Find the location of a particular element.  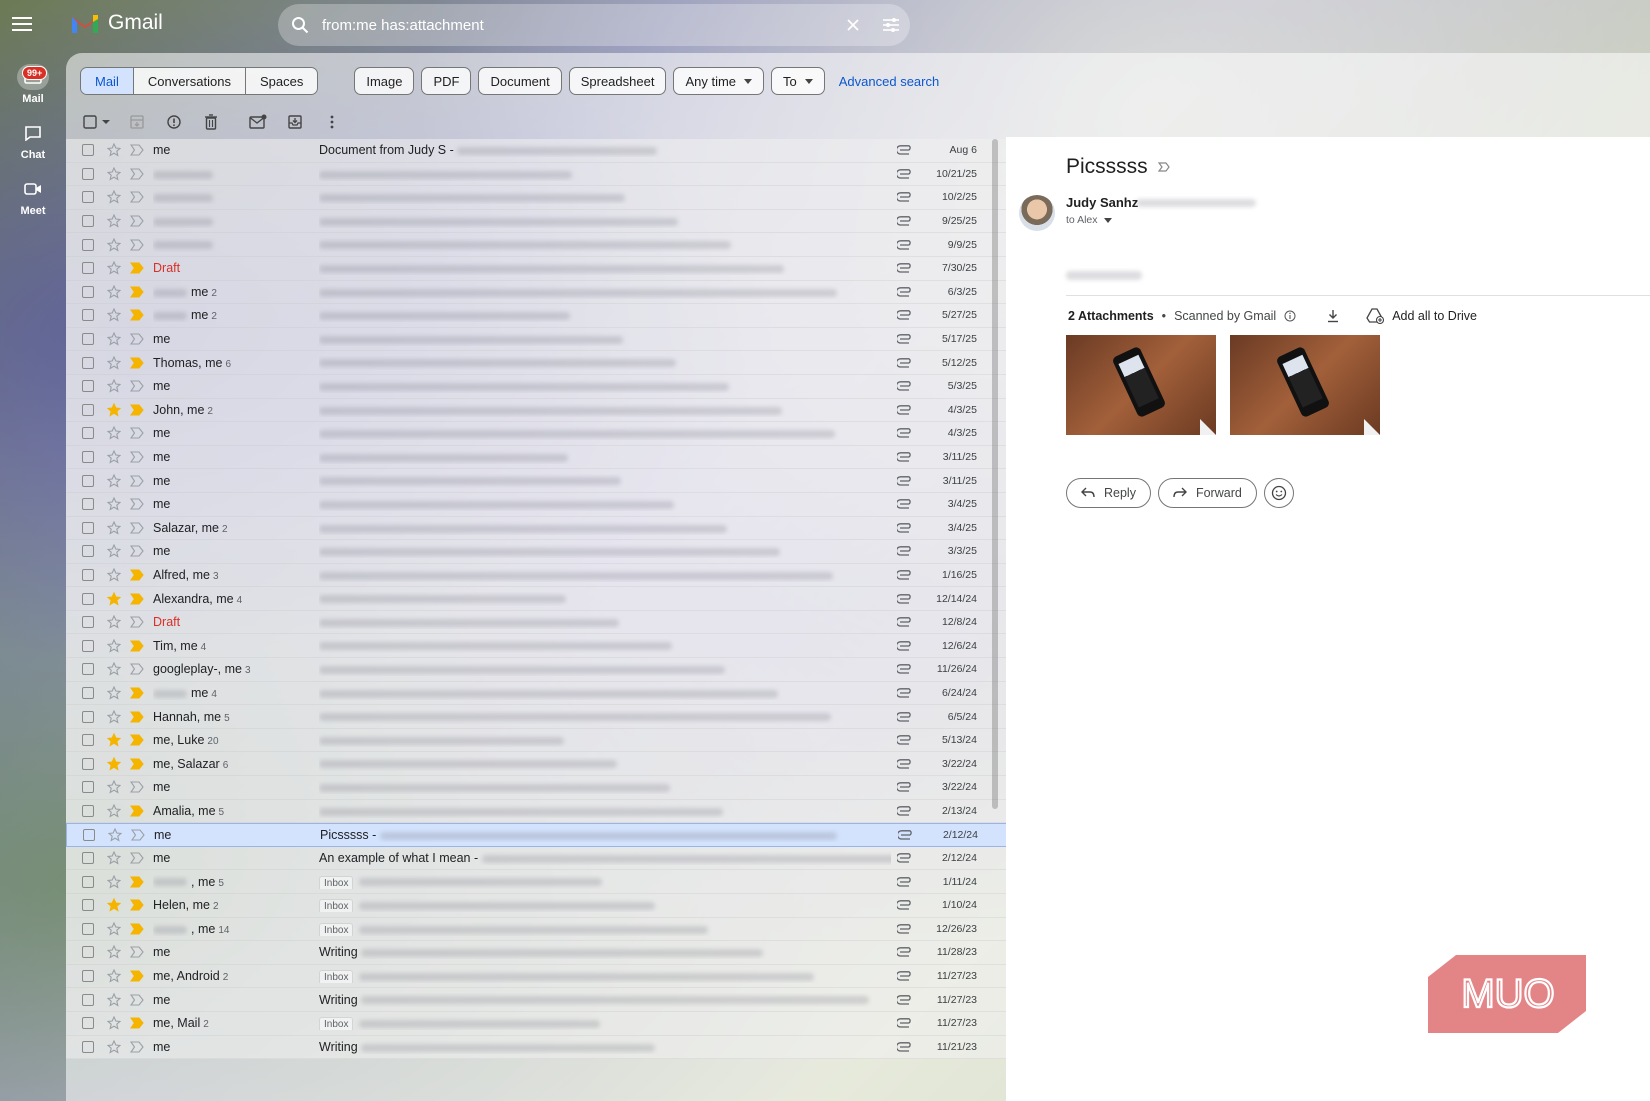

emoji-reaction-button is located at coordinates (1278, 493).